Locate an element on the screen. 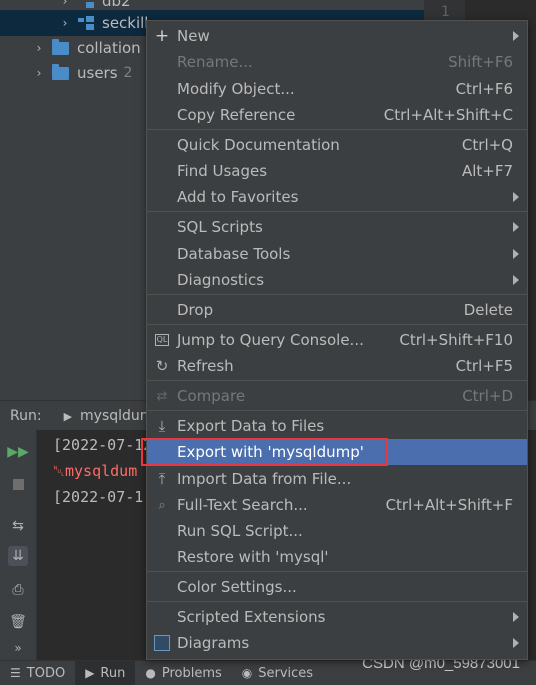  menu-item-modify-object: Modify Object... Ctrl+F6 is located at coordinates (337, 89).